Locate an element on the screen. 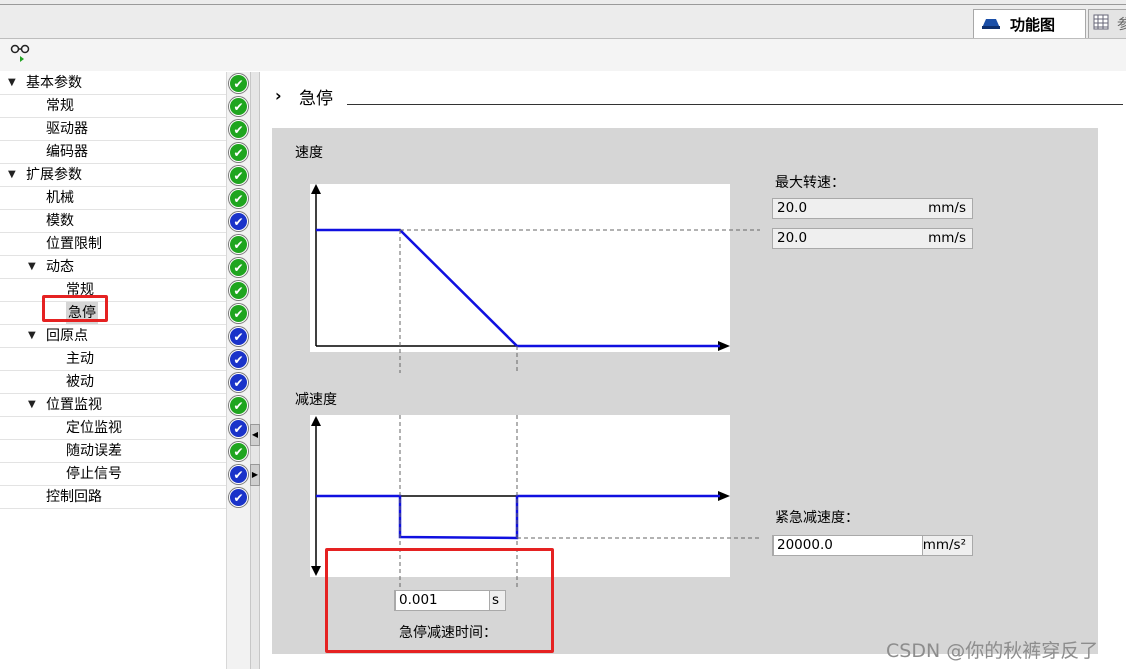  tree-item-label: 回原点 is located at coordinates (67, 336).